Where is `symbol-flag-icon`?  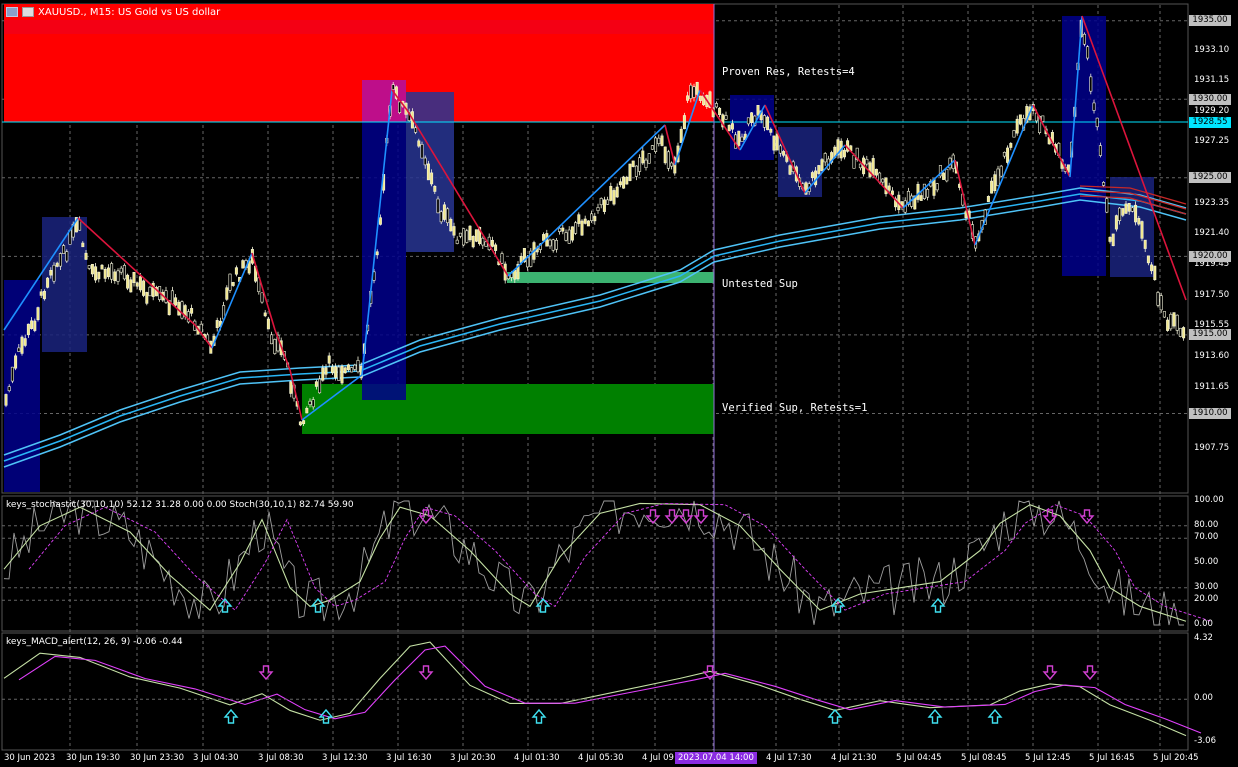 symbol-flag-icon is located at coordinates (28, 12).